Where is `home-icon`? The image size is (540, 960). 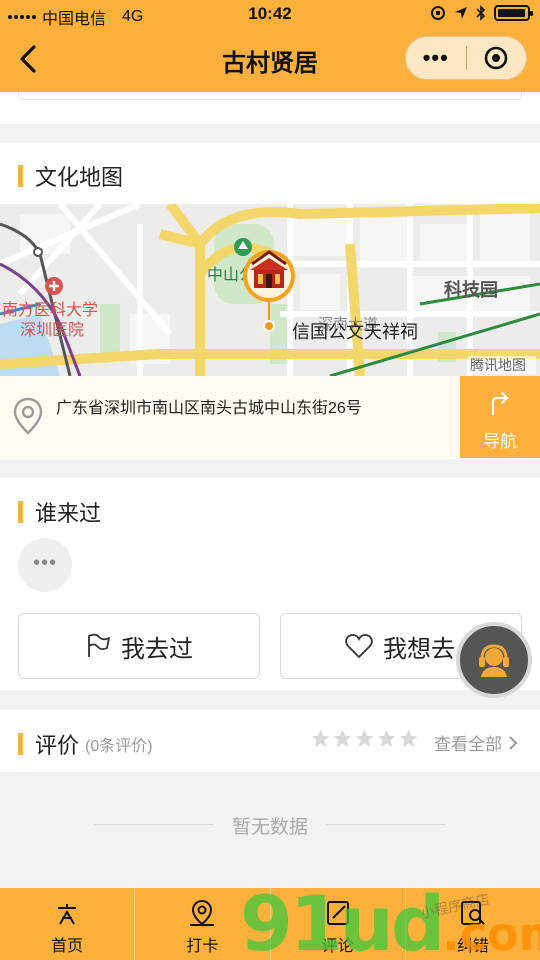 home-icon is located at coordinates (67, 914).